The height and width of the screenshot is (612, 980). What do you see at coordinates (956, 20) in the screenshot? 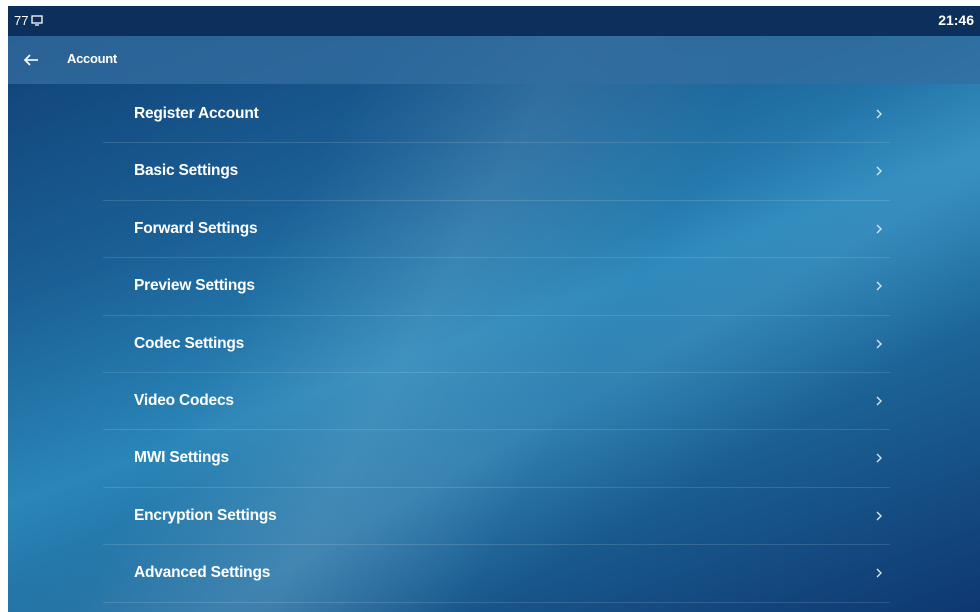
I see `clock: 21:46` at bounding box center [956, 20].